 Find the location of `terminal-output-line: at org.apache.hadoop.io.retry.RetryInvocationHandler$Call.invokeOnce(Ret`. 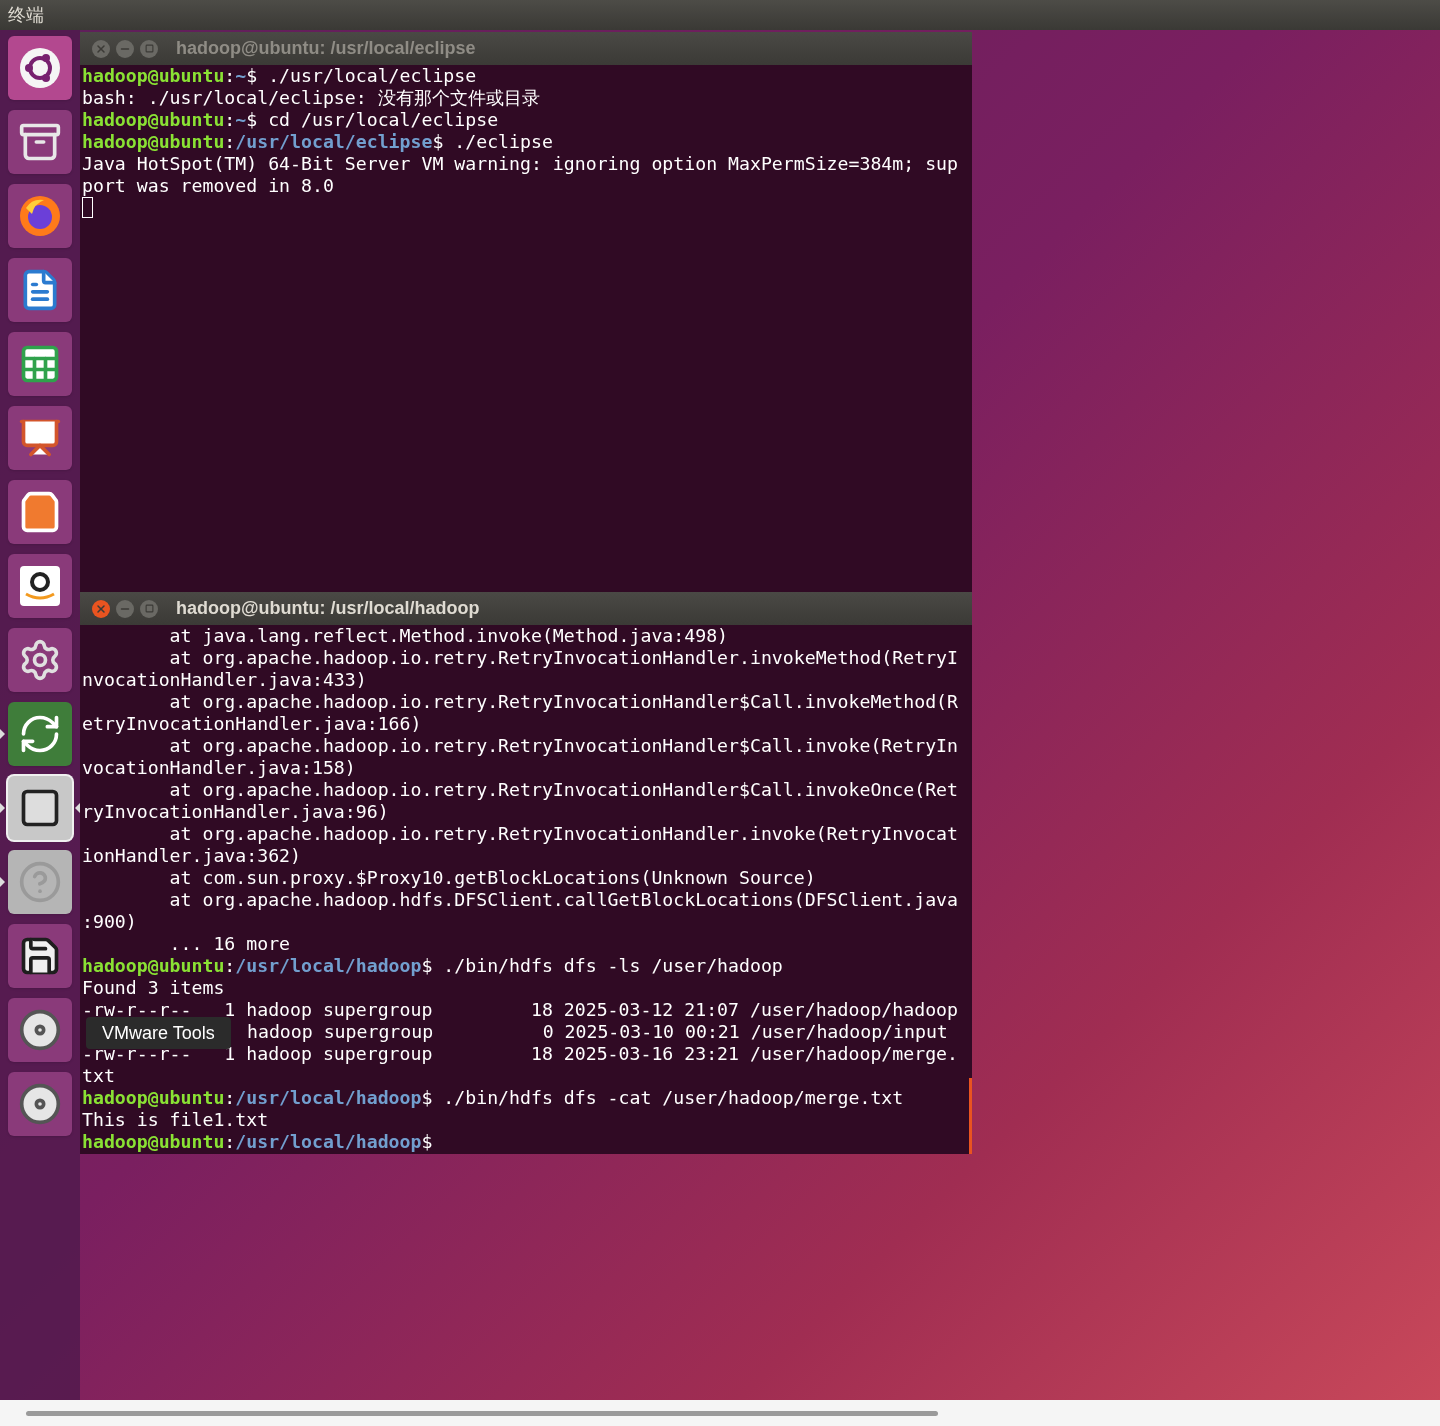

terminal-output-line: at org.apache.hadoop.io.retry.RetryInvocationHandler$Call.invokeOnce(Ret is located at coordinates (563, 790).